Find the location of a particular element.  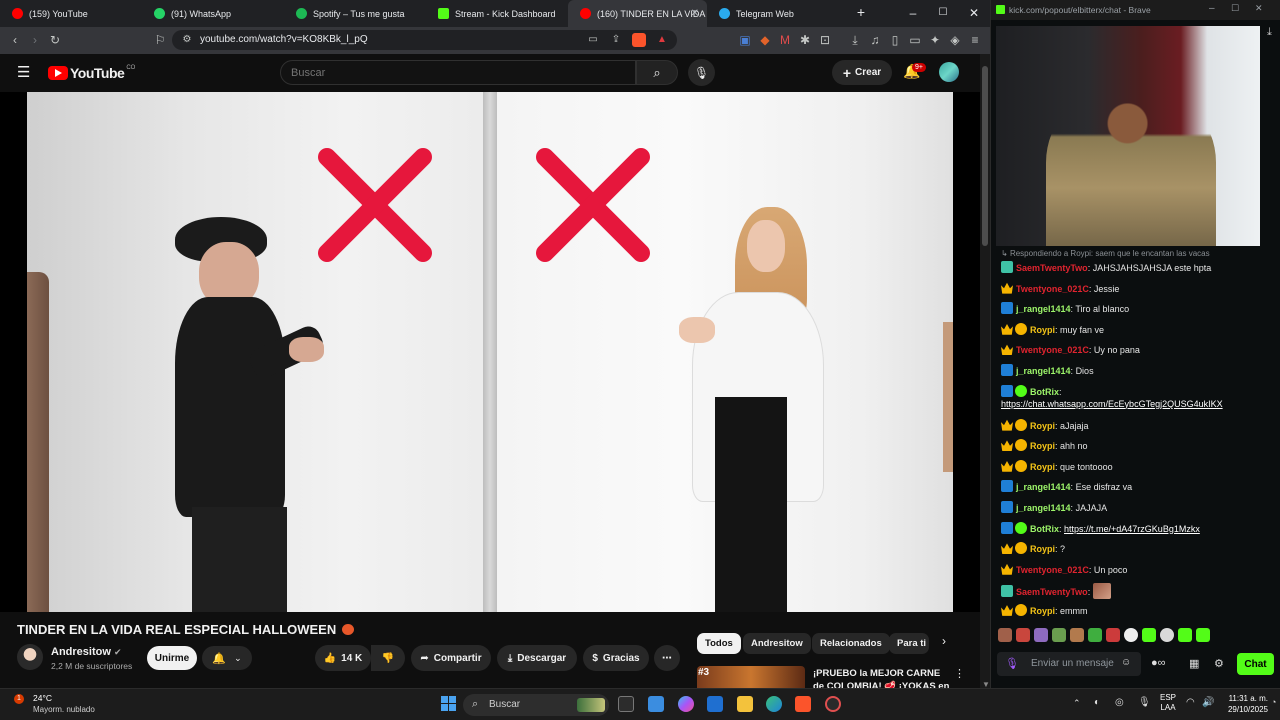

chip-andresitow: Andresitow is located at coordinates (777, 643).